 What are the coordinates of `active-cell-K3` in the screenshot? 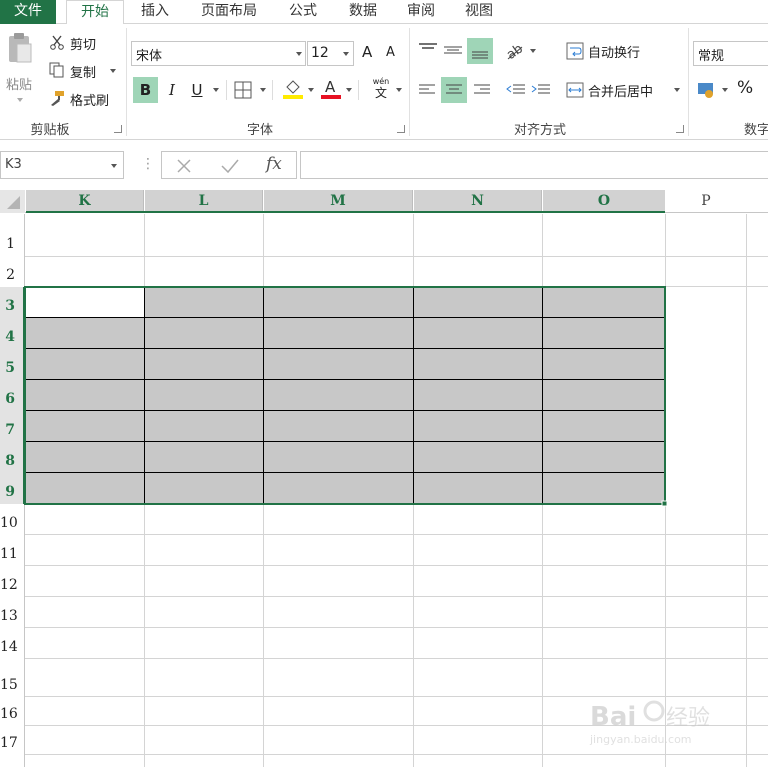 It's located at (84, 302).